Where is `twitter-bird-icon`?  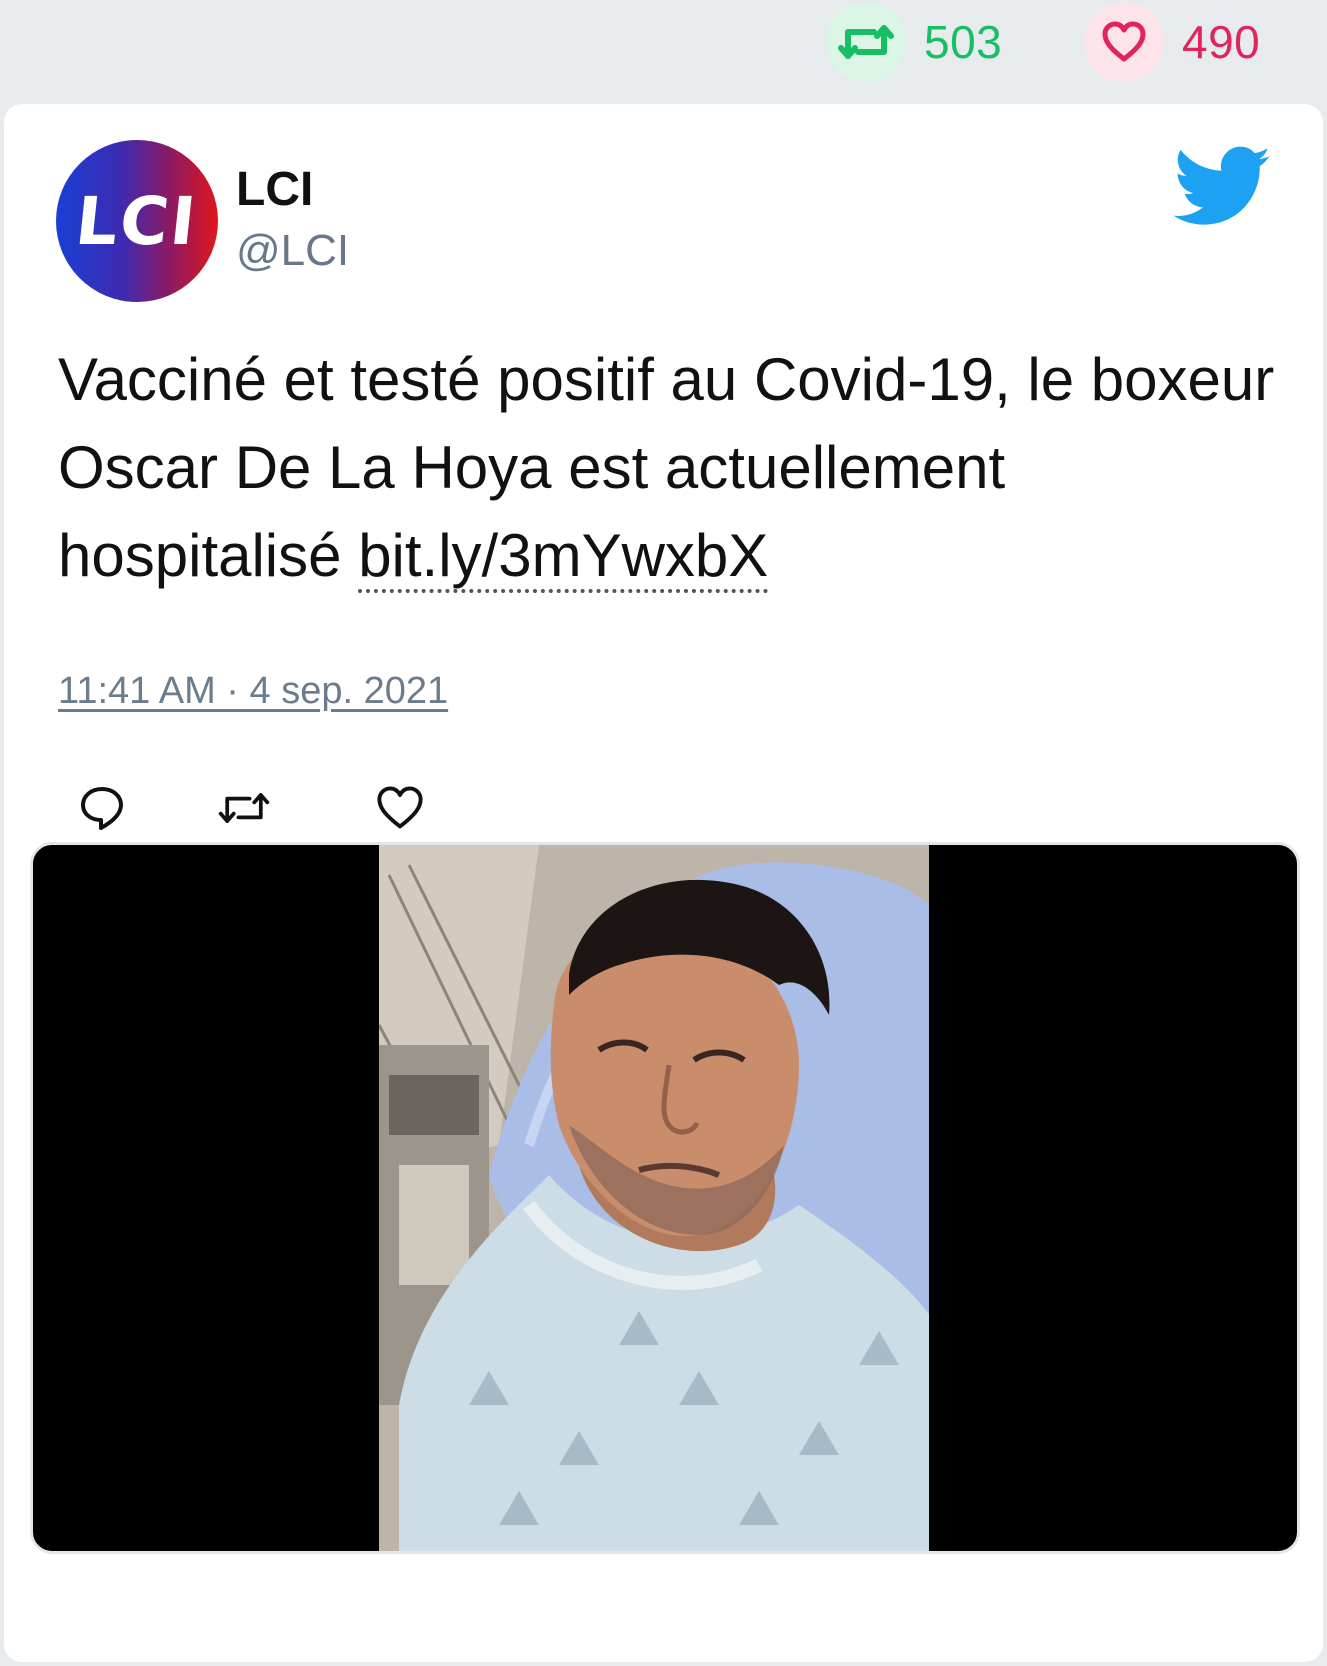 twitter-bird-icon is located at coordinates (1223, 187).